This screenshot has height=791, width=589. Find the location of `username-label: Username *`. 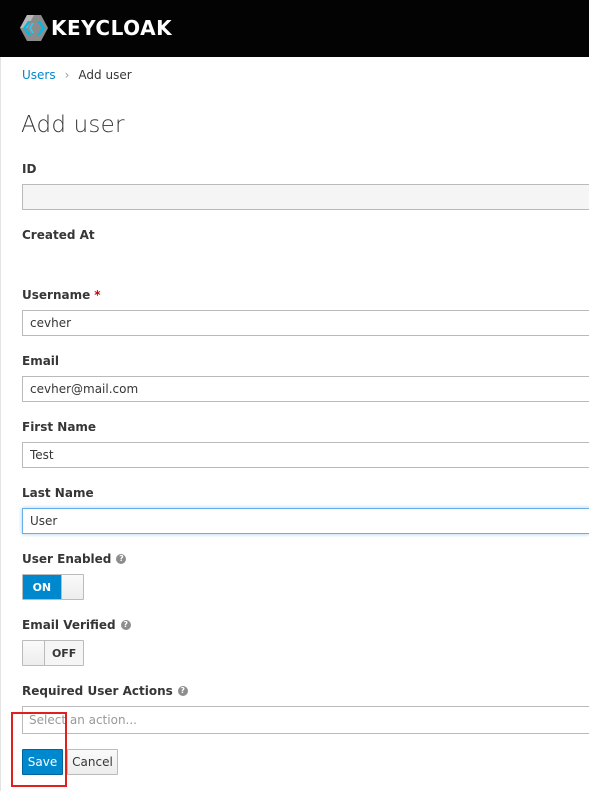

username-label: Username * is located at coordinates (61, 295).